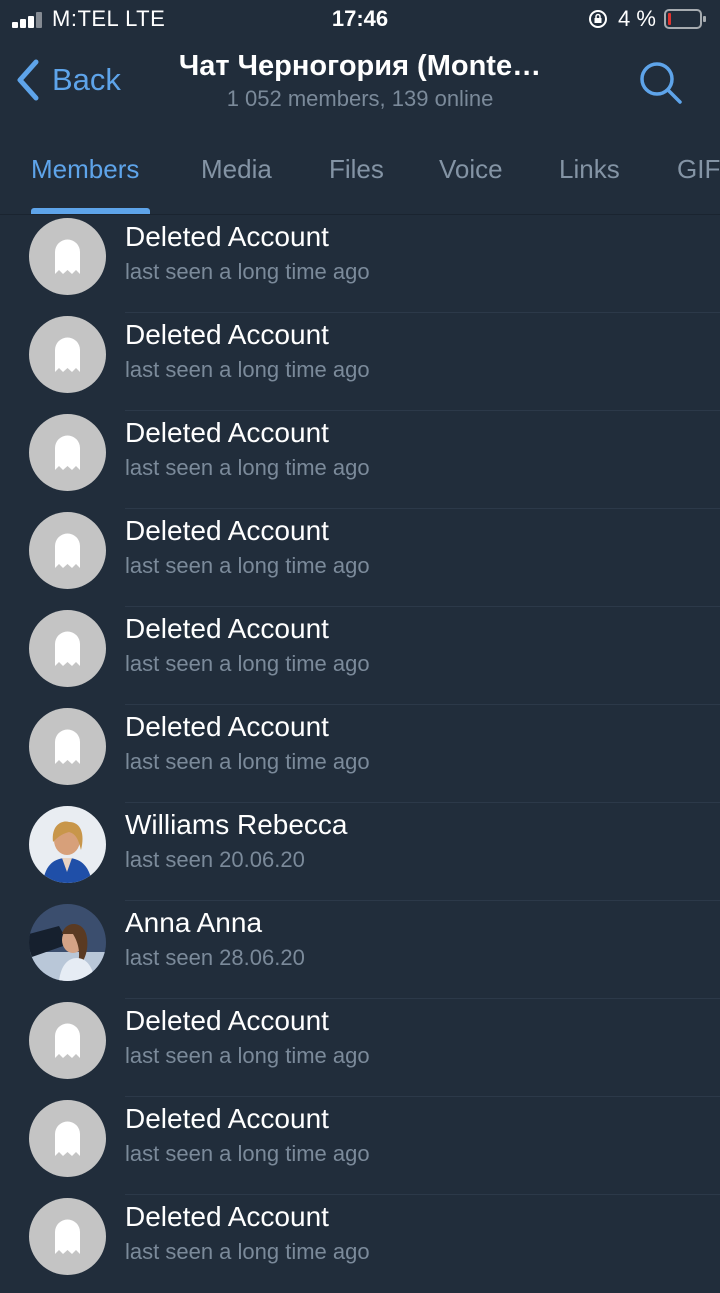  Describe the element at coordinates (86, 79) in the screenshot. I see `back-label: Back` at that location.